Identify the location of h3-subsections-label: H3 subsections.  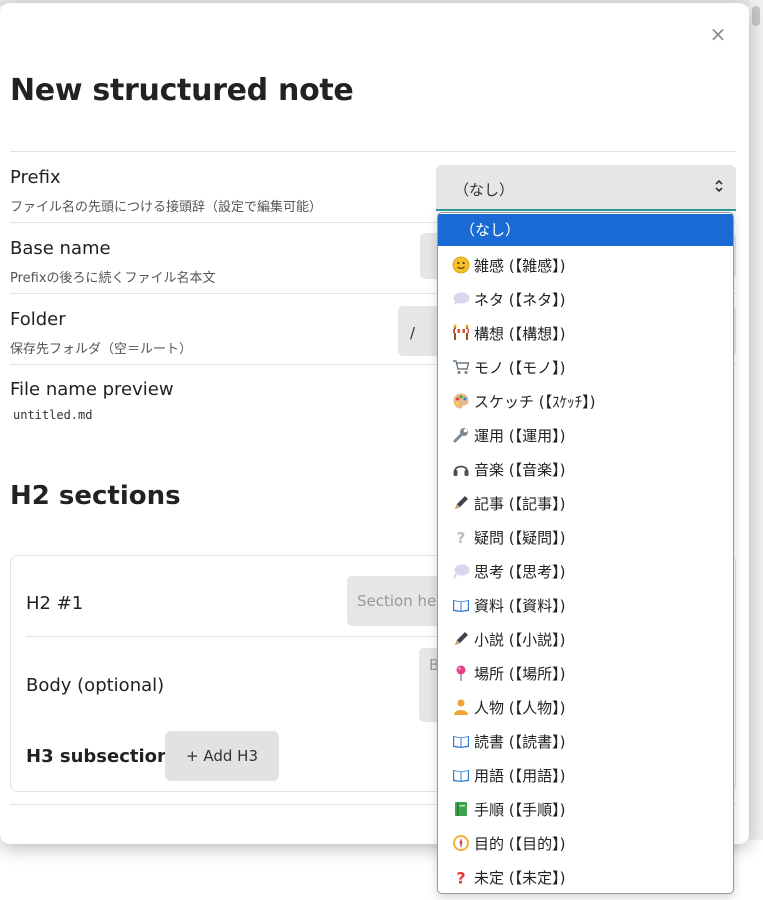
(103, 756).